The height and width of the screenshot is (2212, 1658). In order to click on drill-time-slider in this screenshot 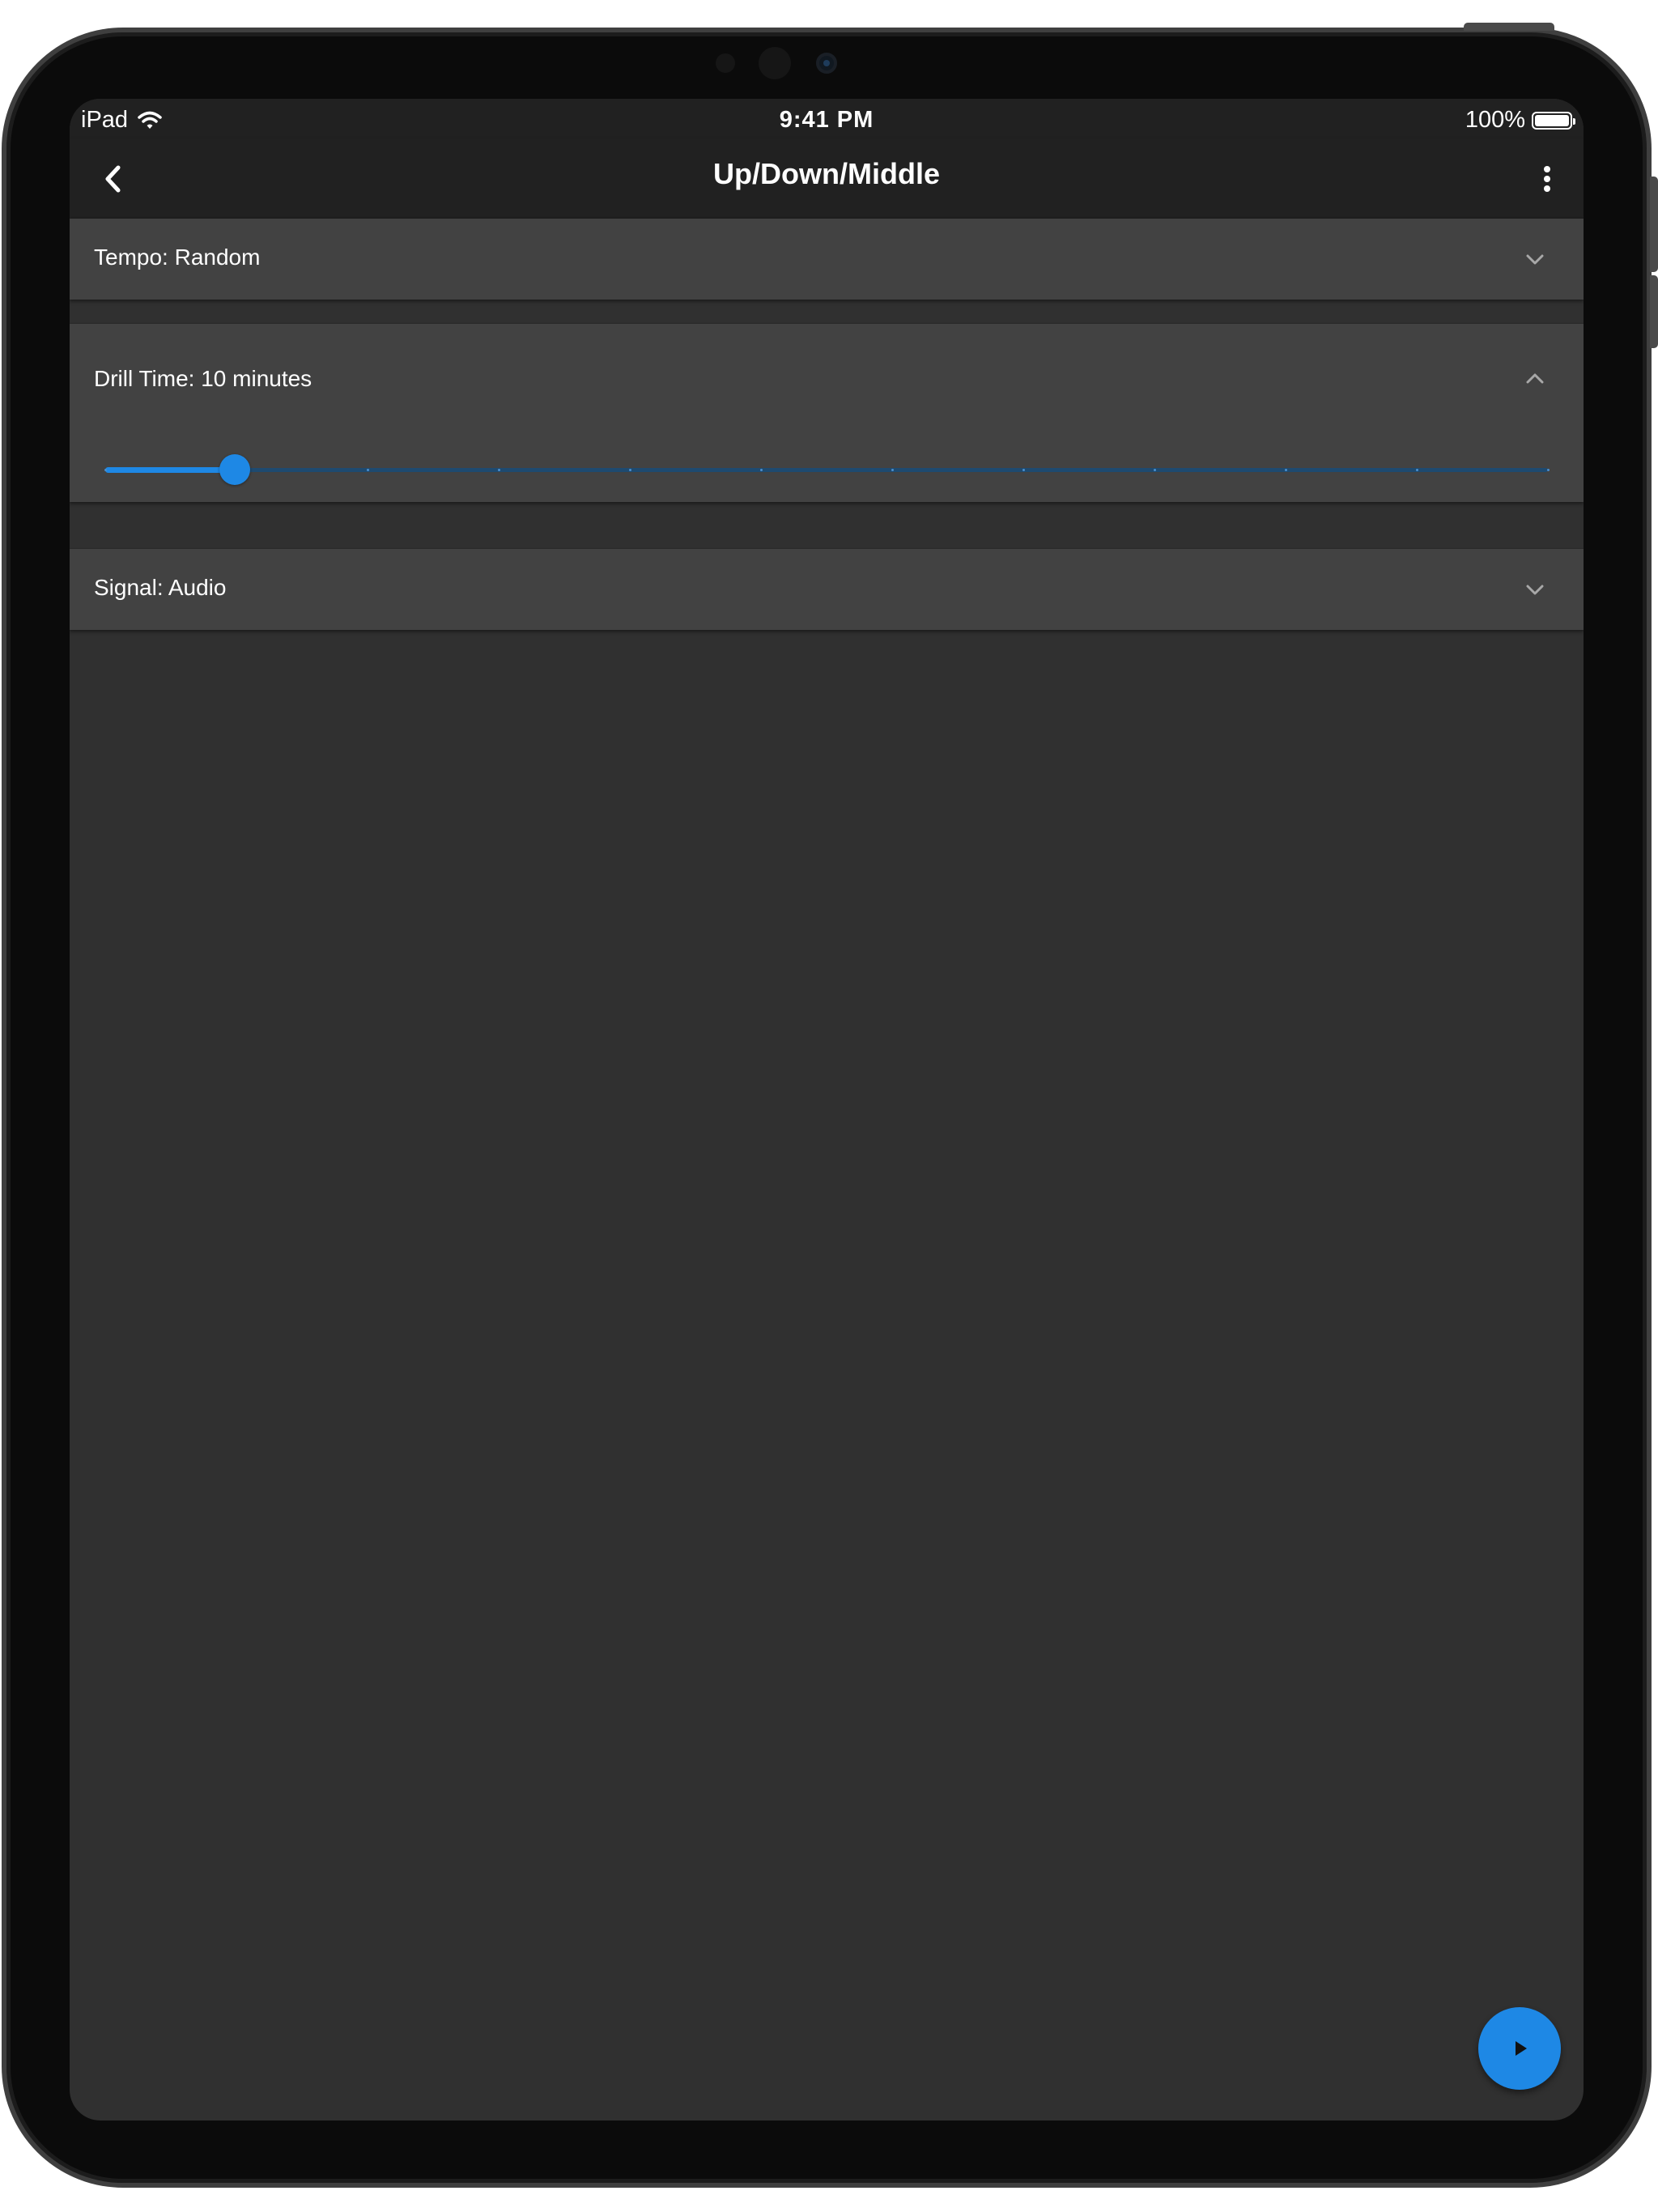, I will do `click(827, 470)`.